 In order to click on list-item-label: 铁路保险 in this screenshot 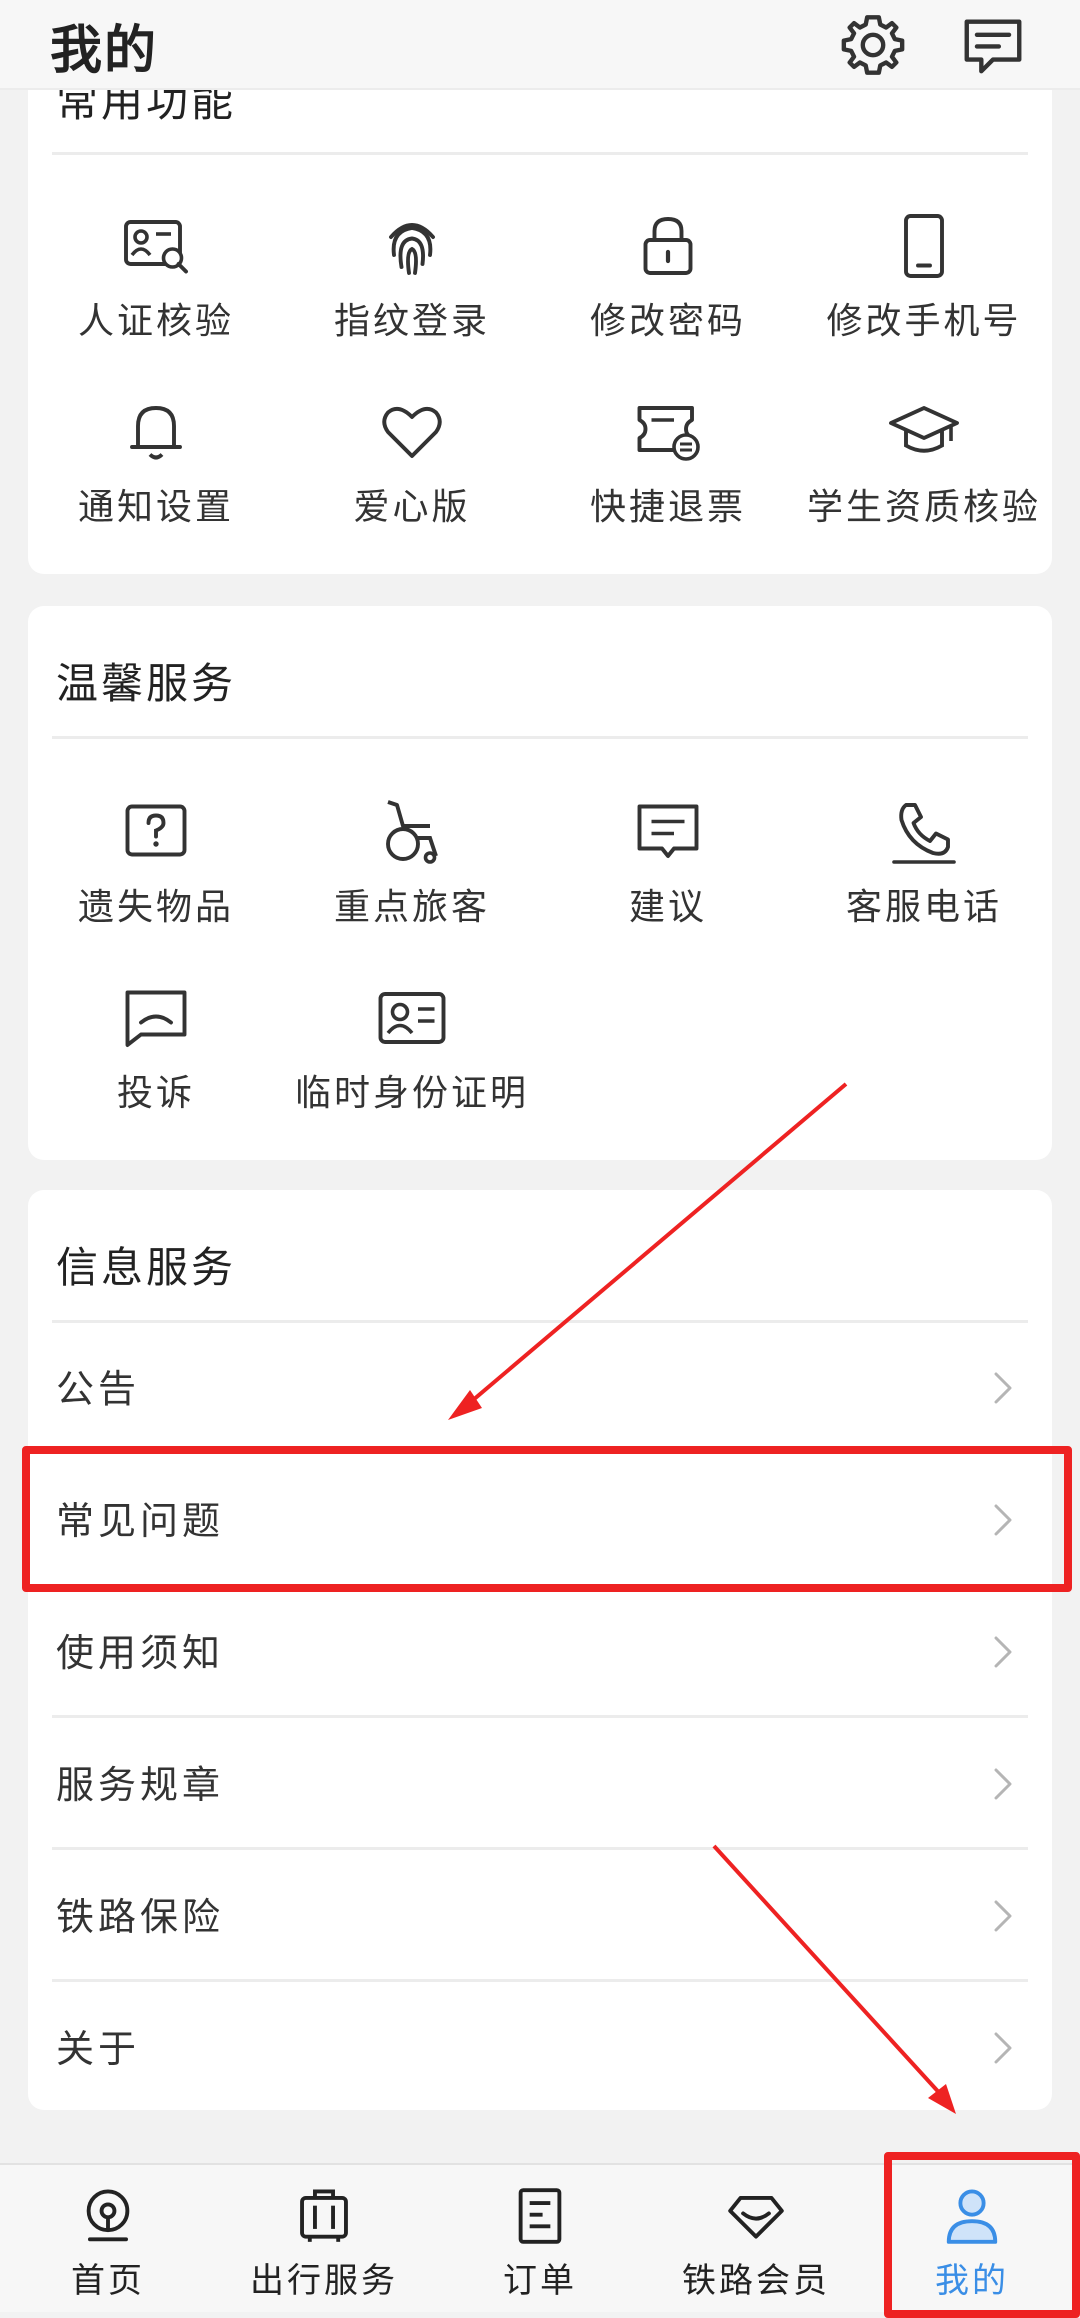, I will do `click(140, 1917)`.